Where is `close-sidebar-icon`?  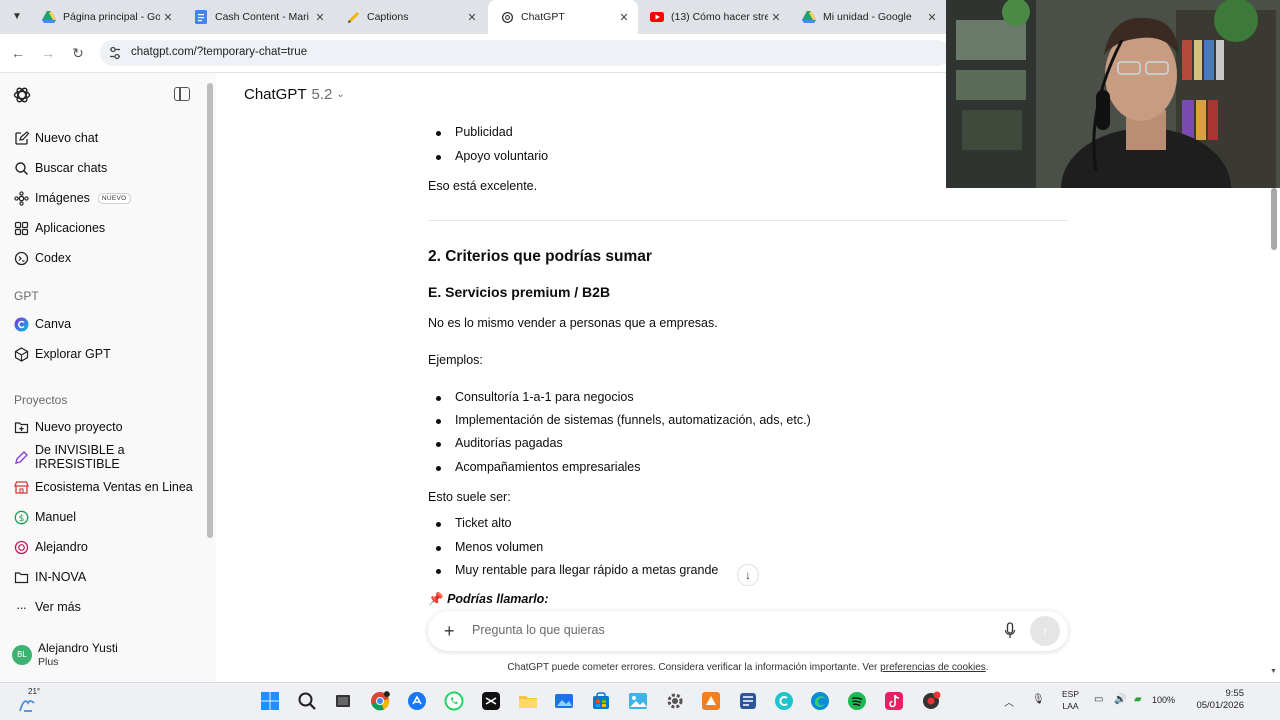
close-sidebar-icon is located at coordinates (182, 94).